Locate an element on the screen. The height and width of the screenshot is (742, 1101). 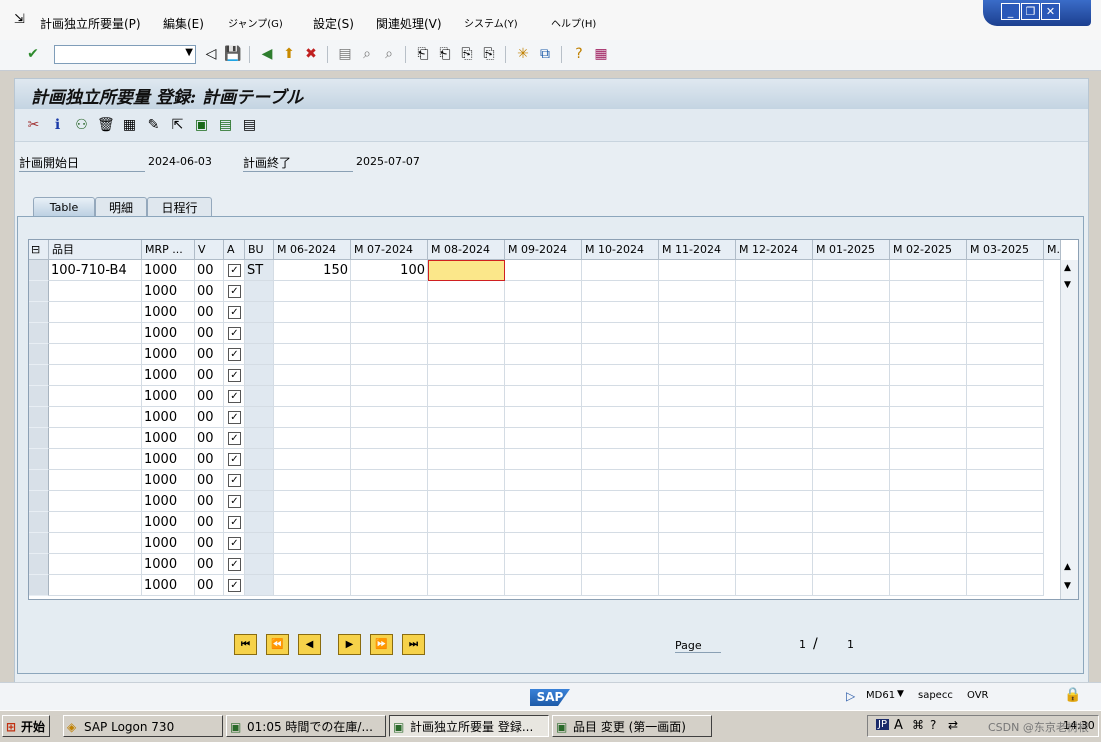
scroll-up-icon: ▲ is located at coordinates (1067, 567).